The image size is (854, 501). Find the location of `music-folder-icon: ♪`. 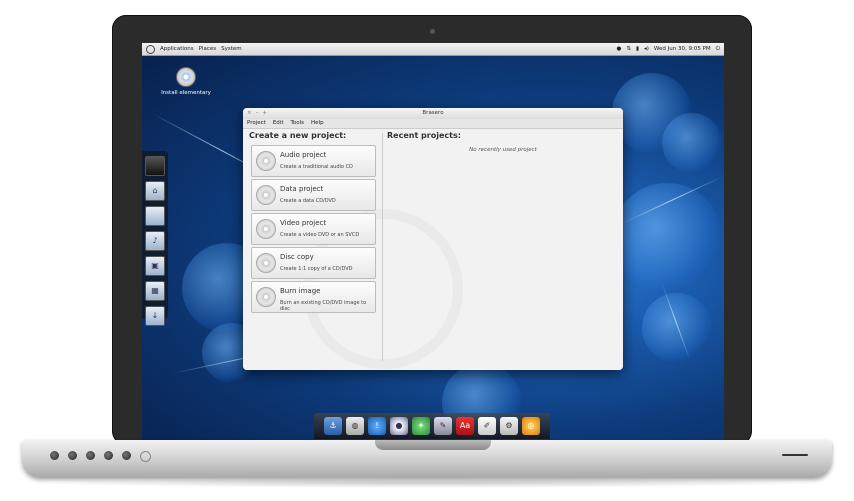

music-folder-icon: ♪ is located at coordinates (155, 241).